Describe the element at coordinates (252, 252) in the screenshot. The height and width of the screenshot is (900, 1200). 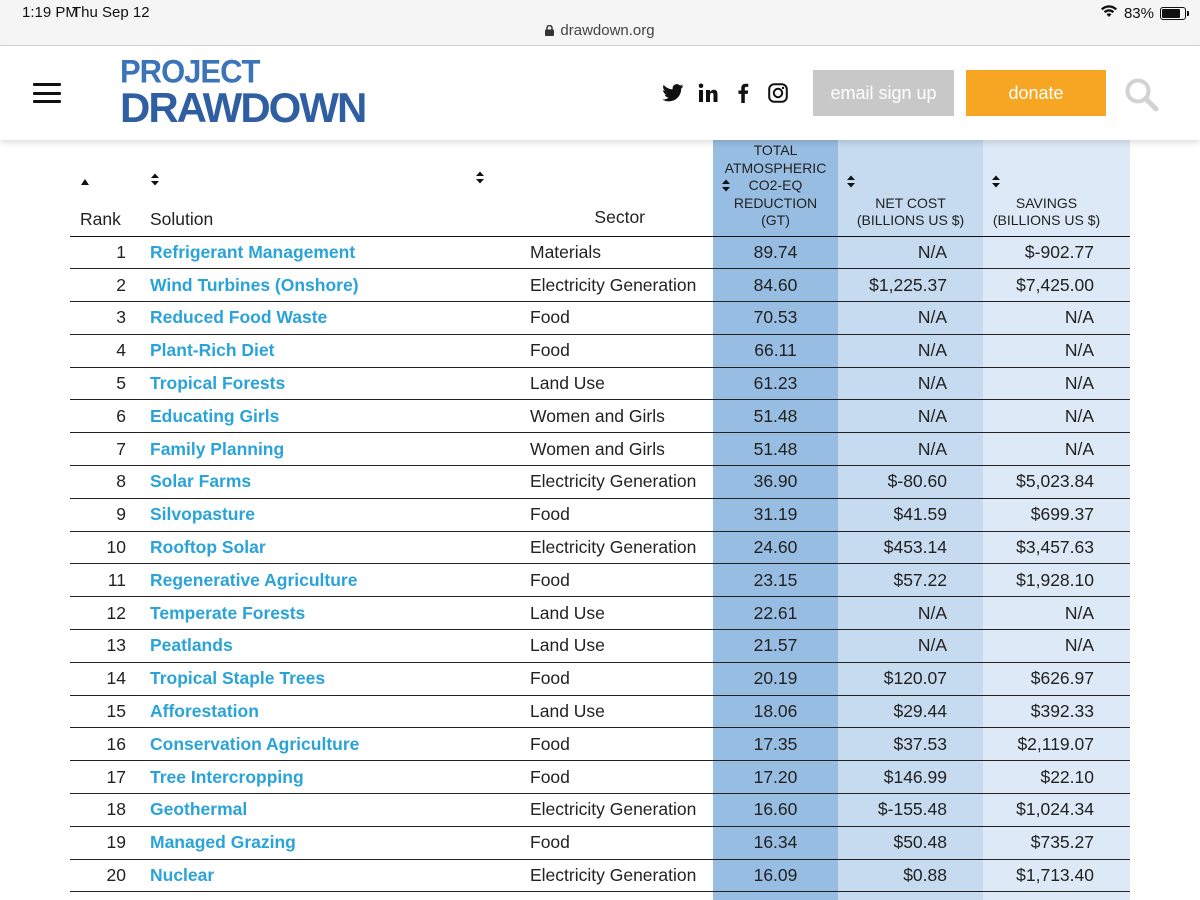
I see `solution-link: Refrigerant Management` at that location.